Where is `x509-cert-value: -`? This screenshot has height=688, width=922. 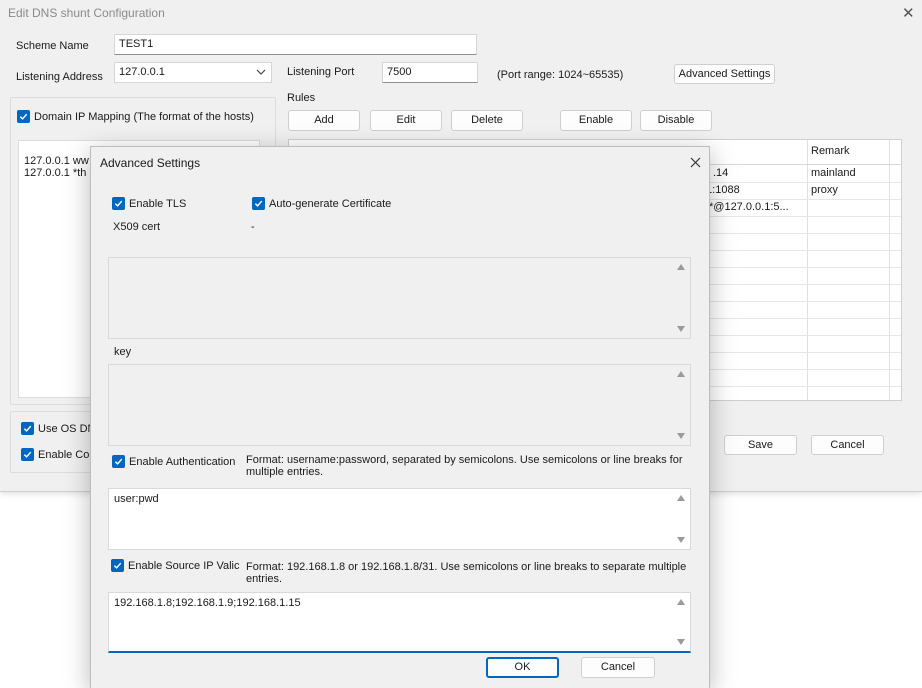
x509-cert-value: - is located at coordinates (253, 227).